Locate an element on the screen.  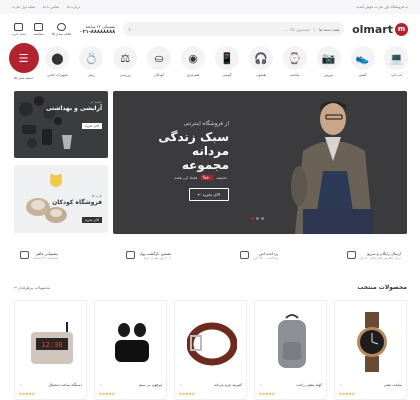
hero-title-line2: مجموعه is located at coordinates (205, 165).